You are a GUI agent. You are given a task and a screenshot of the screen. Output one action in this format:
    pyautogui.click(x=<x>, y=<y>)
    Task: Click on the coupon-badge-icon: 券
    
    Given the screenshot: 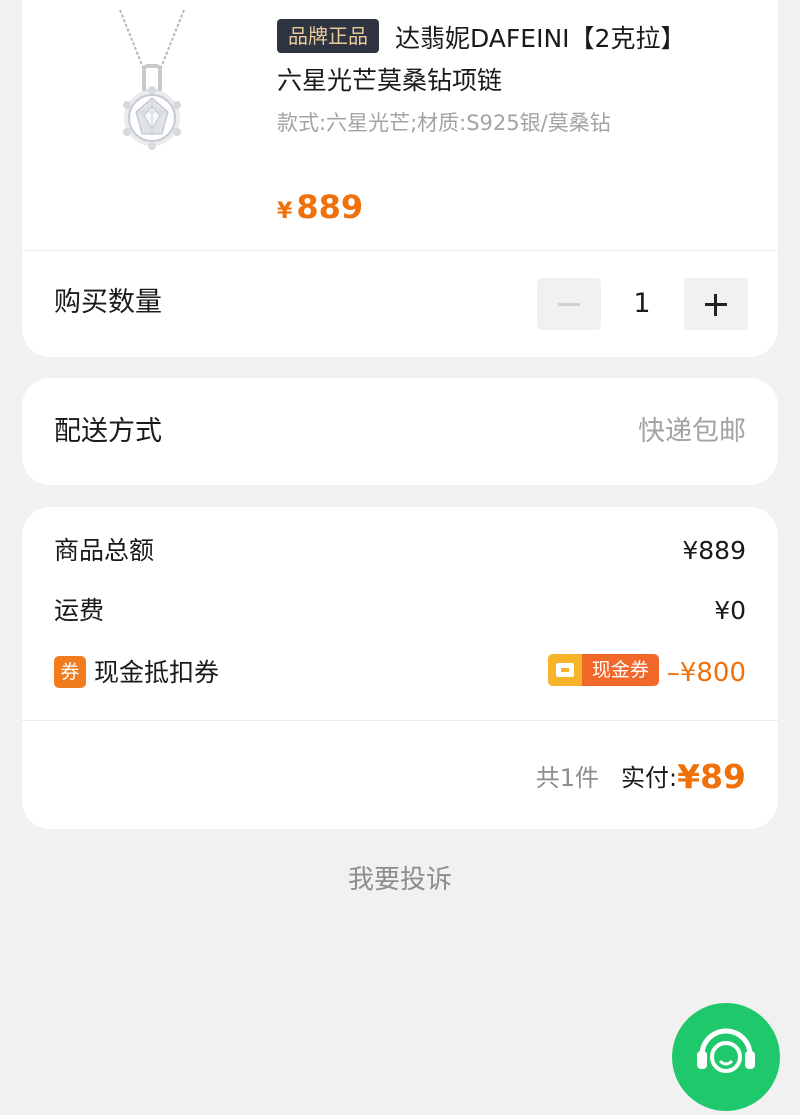 What is the action you would take?
    pyautogui.click(x=70, y=672)
    